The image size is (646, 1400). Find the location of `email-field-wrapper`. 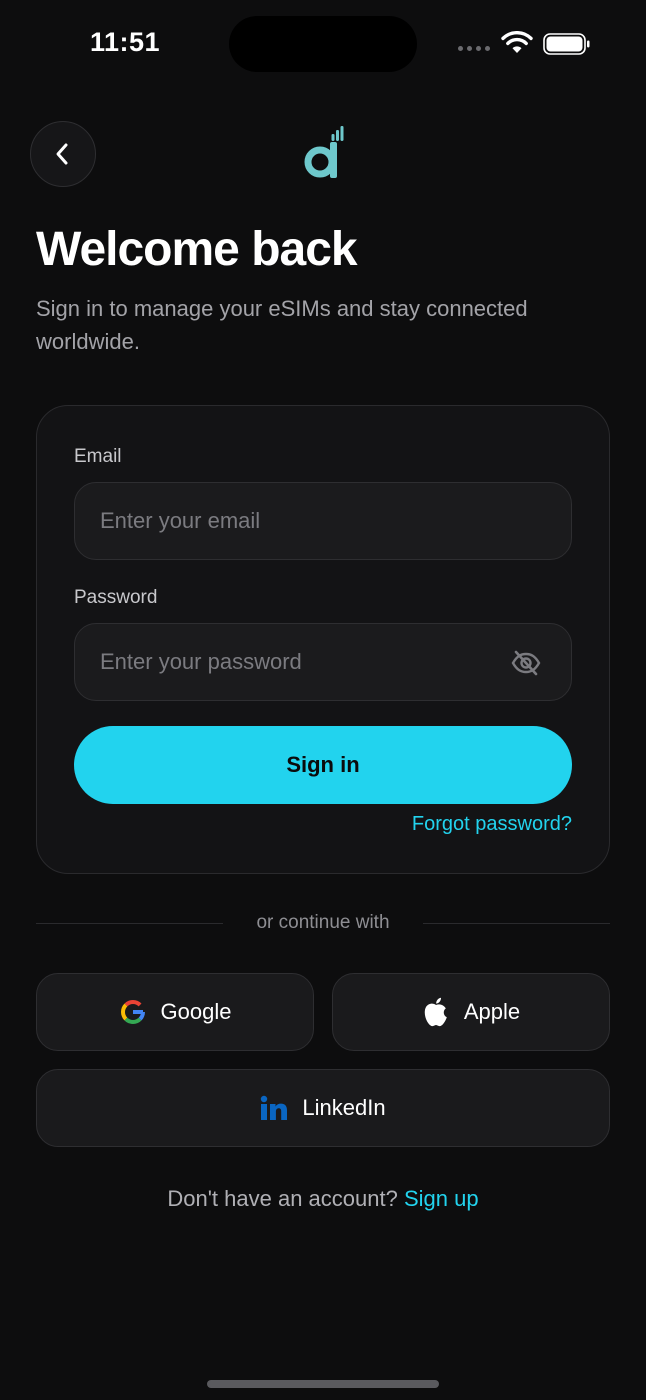

email-field-wrapper is located at coordinates (323, 521).